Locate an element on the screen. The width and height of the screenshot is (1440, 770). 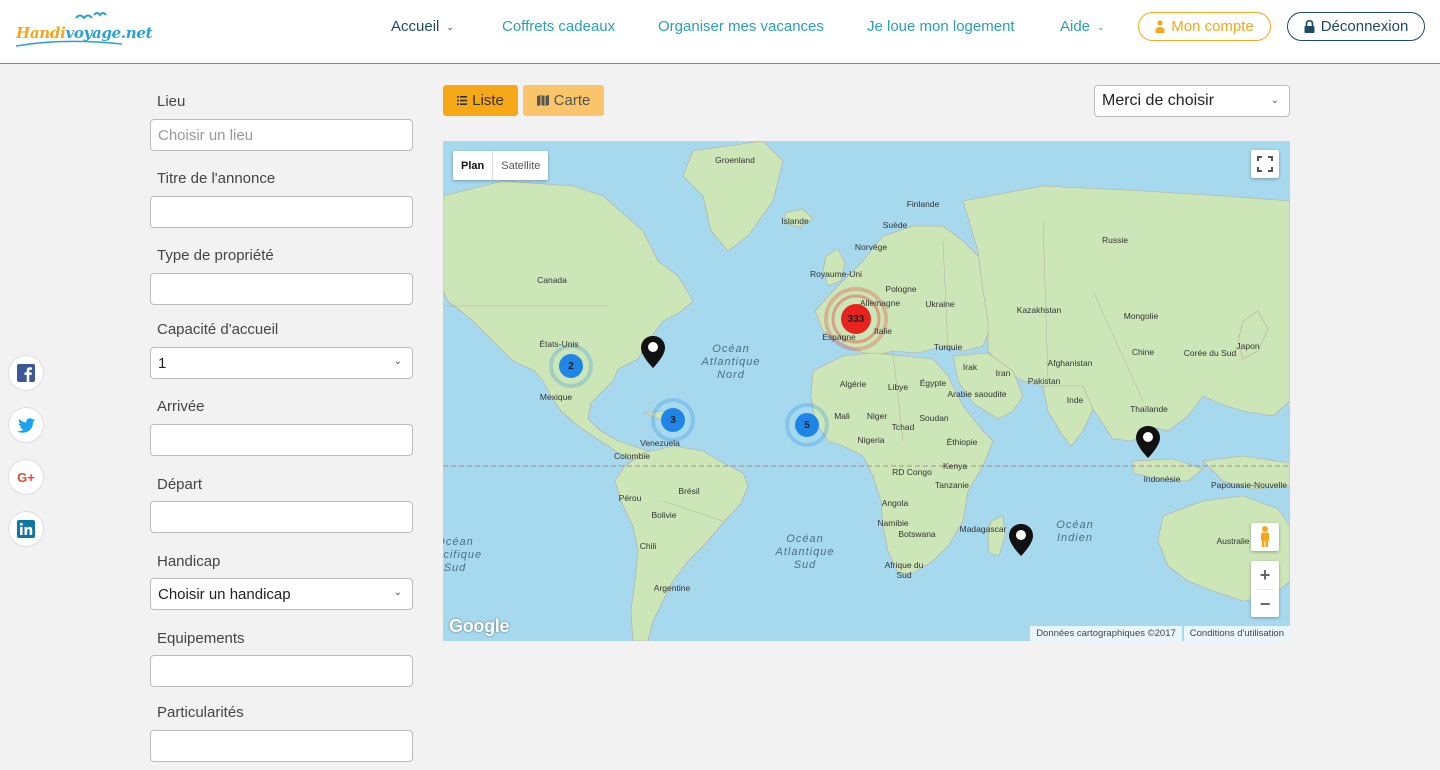
nav-accueil: Accueil ⌄ is located at coordinates (422, 26).